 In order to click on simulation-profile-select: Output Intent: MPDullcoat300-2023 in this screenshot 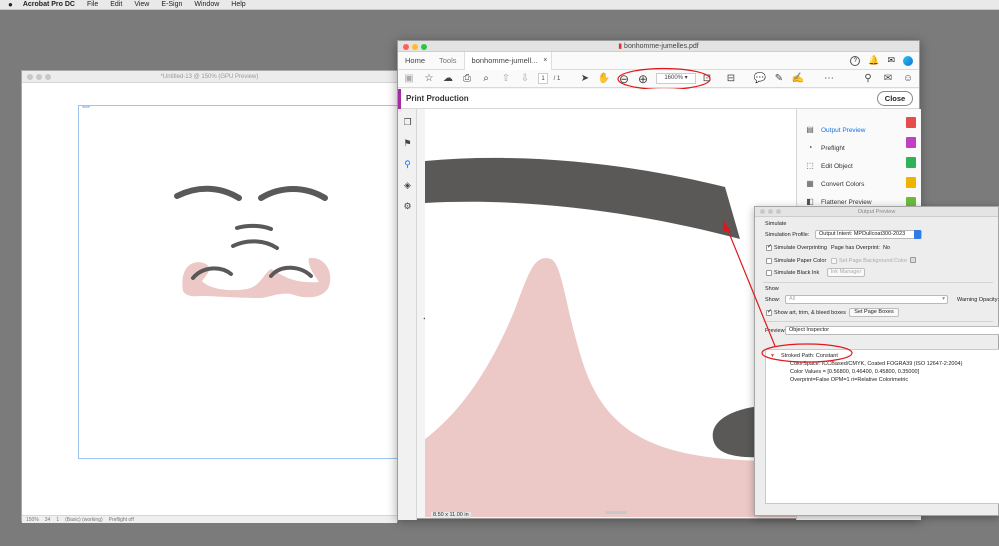, I will do `click(868, 234)`.